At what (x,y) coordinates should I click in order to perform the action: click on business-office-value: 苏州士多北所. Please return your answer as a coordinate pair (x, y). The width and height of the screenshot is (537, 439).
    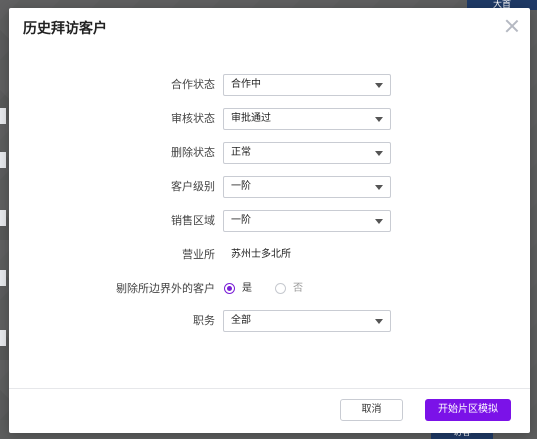
    Looking at the image, I should click on (261, 254).